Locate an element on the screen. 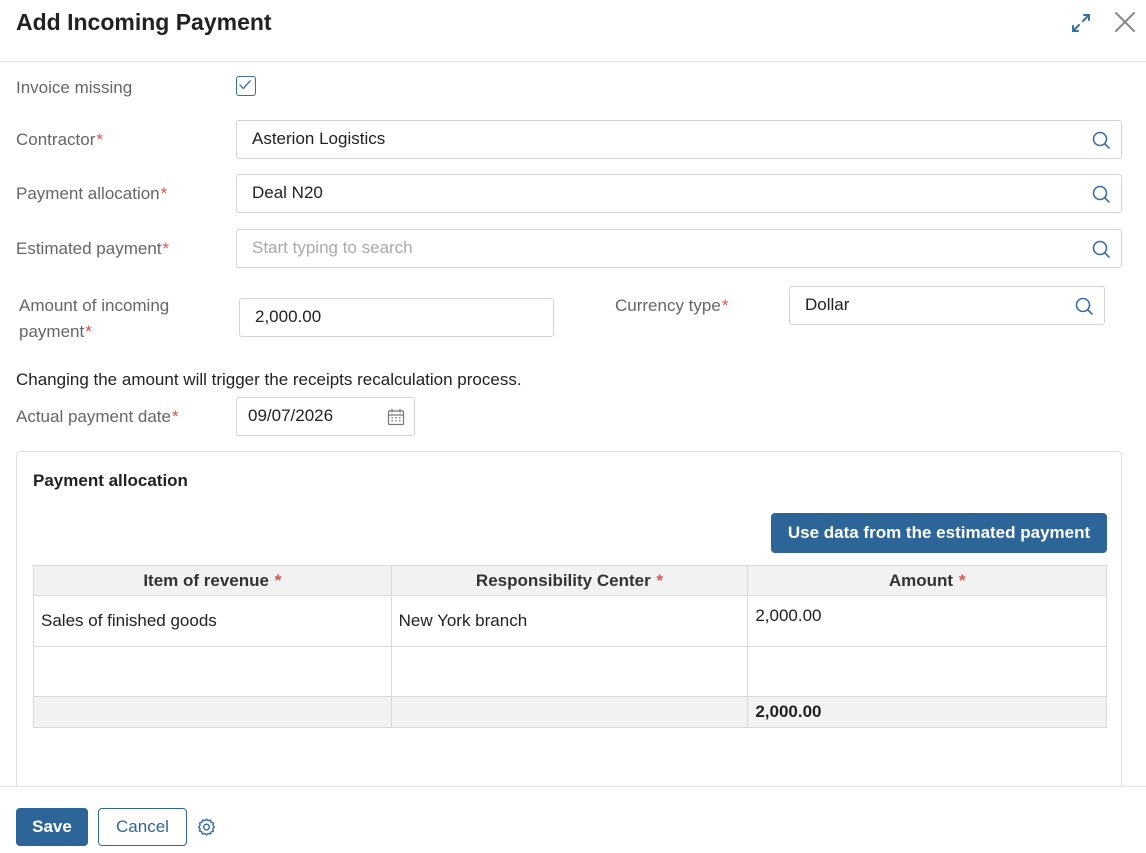 The image size is (1146, 853). estimated-payment-label: Estimated payment* is located at coordinates (92, 249).